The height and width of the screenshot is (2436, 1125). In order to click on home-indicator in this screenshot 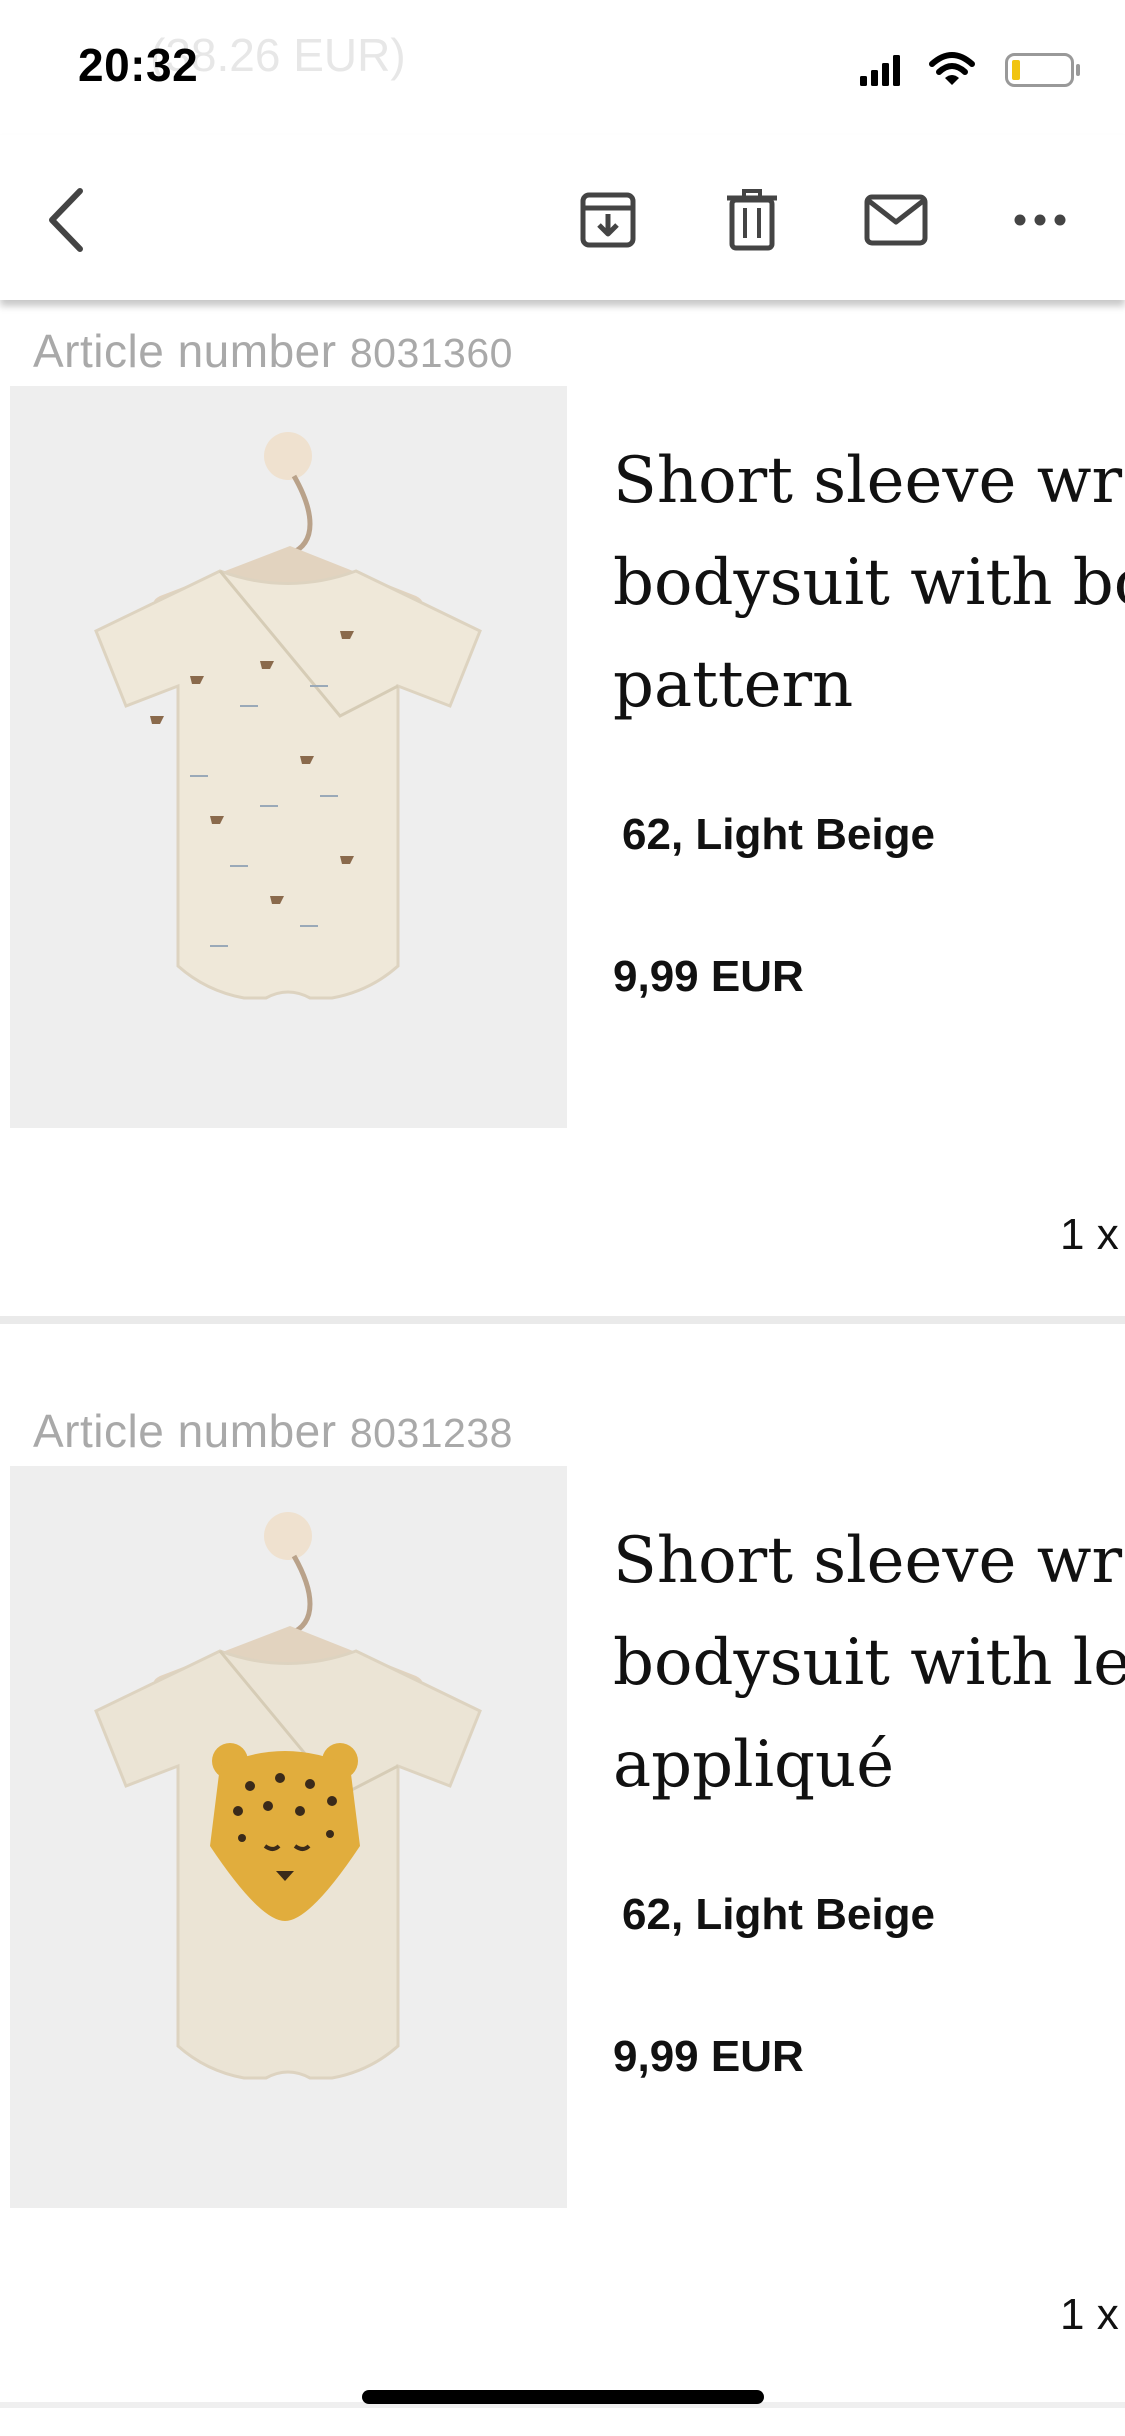, I will do `click(563, 2397)`.